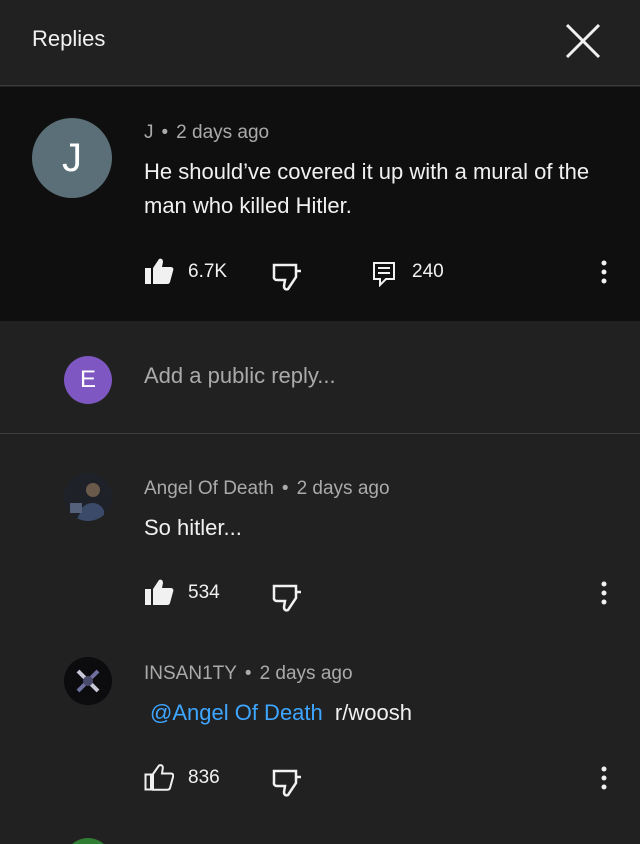  What do you see at coordinates (190, 673) in the screenshot?
I see `author-name: INSAN1TY` at bounding box center [190, 673].